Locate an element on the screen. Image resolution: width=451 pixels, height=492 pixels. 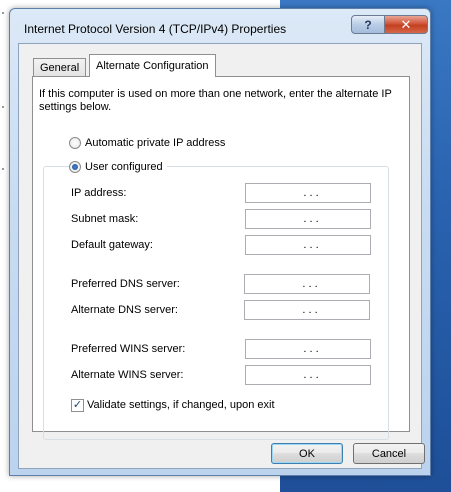
default-gateway-label: Default gateway: is located at coordinates (112, 245).